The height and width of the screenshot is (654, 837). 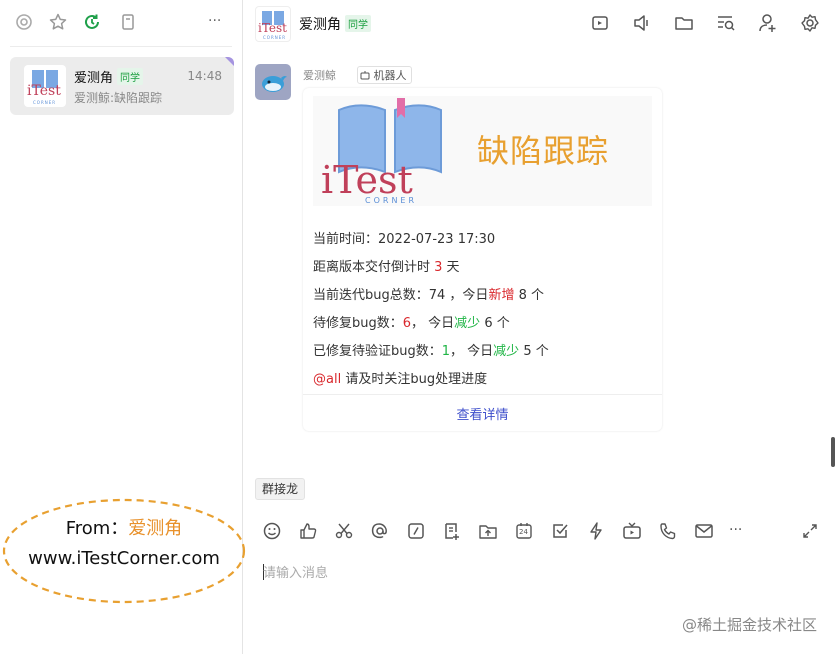 I want to click on robot-label: 机器人, so click(x=390, y=75).